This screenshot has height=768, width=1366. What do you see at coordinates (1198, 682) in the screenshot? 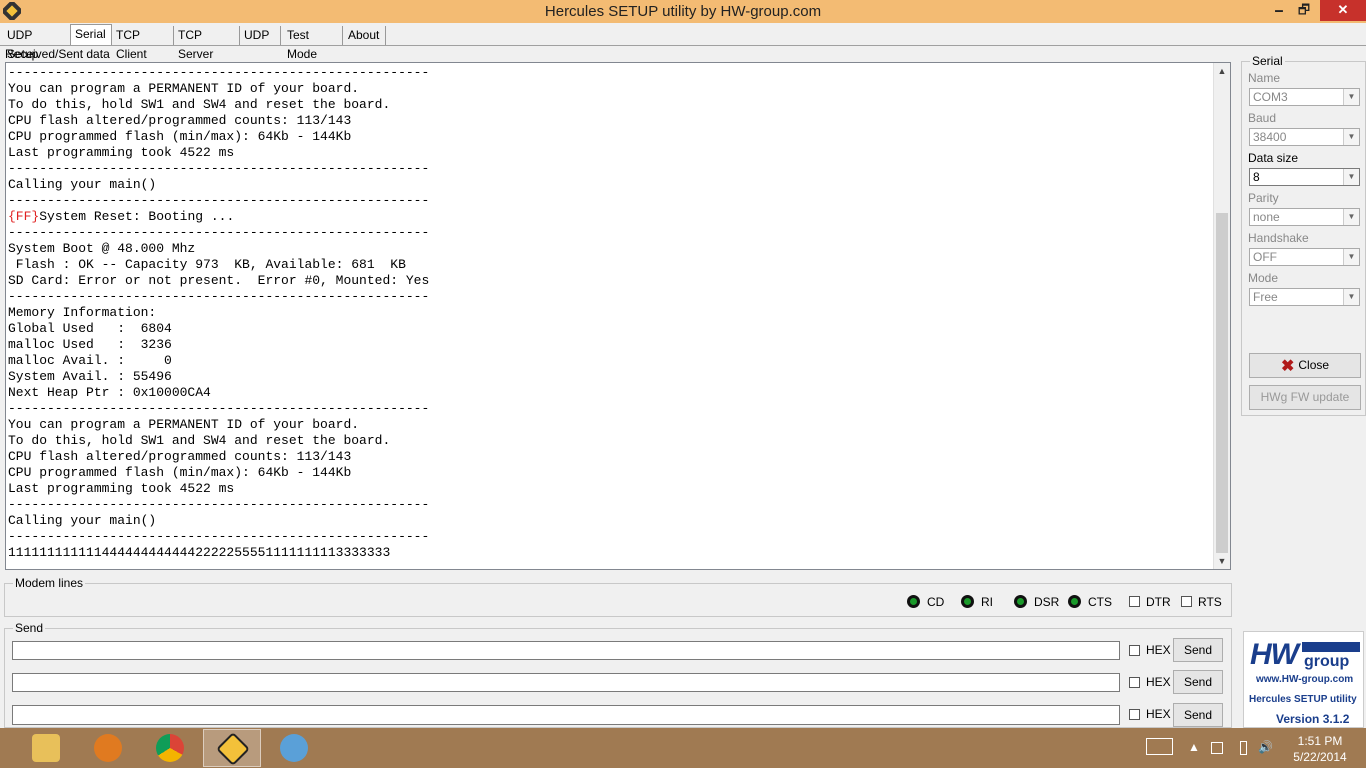
I see `send-button-2: Send` at bounding box center [1198, 682].